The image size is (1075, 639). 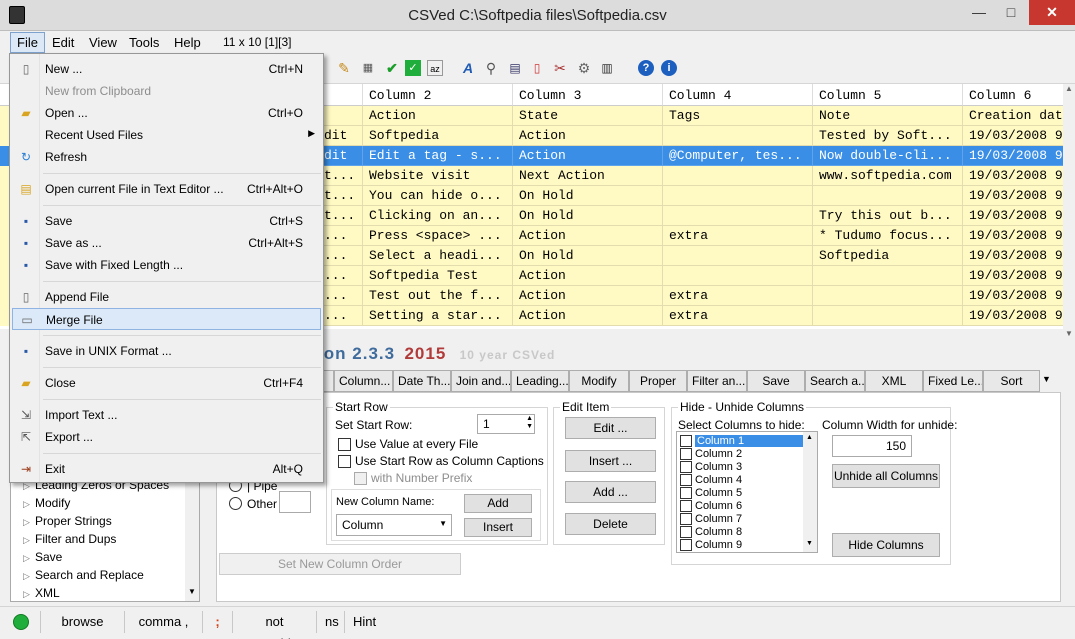 What do you see at coordinates (738, 95) in the screenshot?
I see `column-header: Column 4` at bounding box center [738, 95].